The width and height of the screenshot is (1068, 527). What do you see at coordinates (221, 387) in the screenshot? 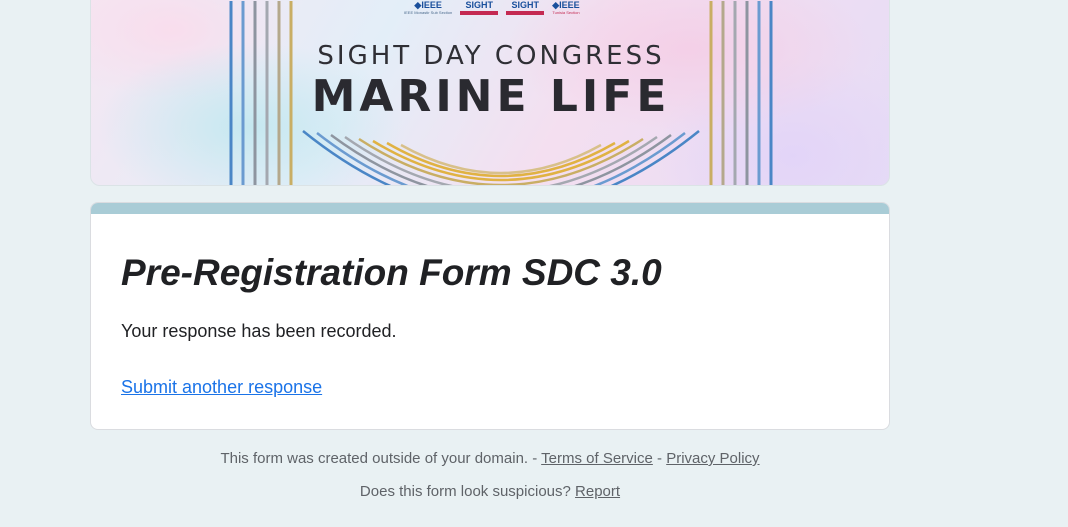
I see `submit-another-response-link: Submit another response` at bounding box center [221, 387].